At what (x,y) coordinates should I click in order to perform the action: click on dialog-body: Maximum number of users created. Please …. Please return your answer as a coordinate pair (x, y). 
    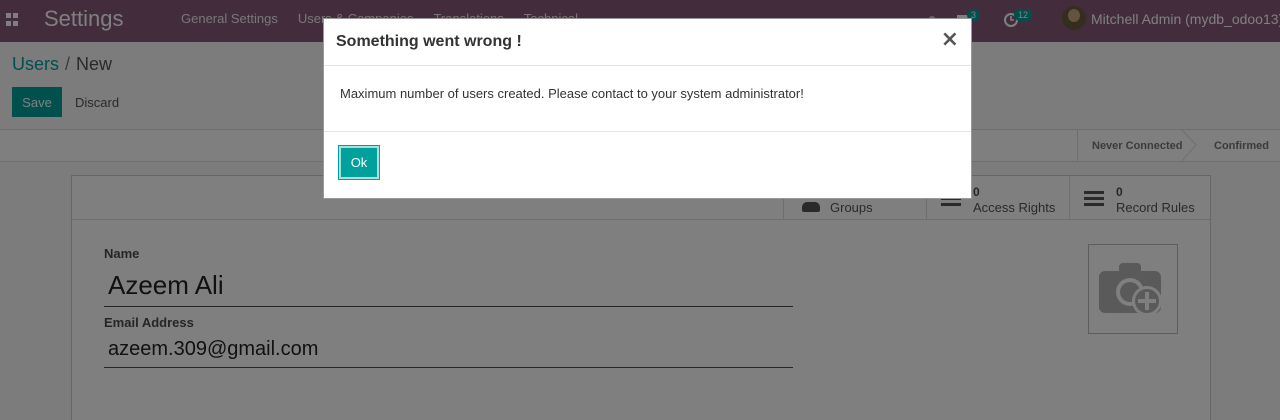
    Looking at the image, I should click on (647, 98).